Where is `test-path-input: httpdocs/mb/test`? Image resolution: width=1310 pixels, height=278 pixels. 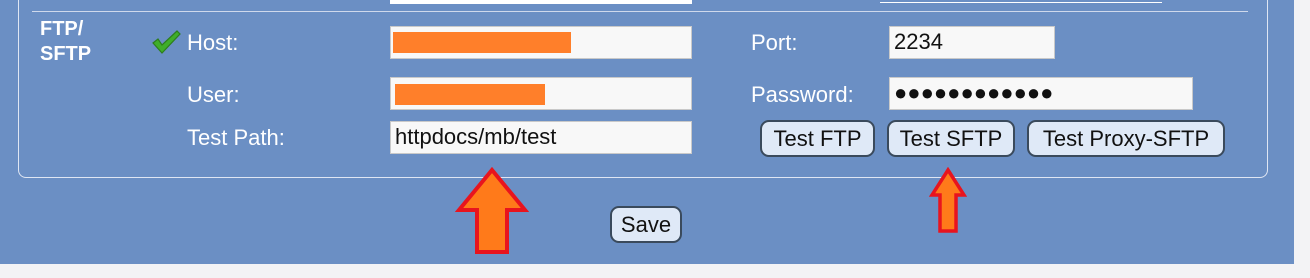
test-path-input: httpdocs/mb/test is located at coordinates (541, 137).